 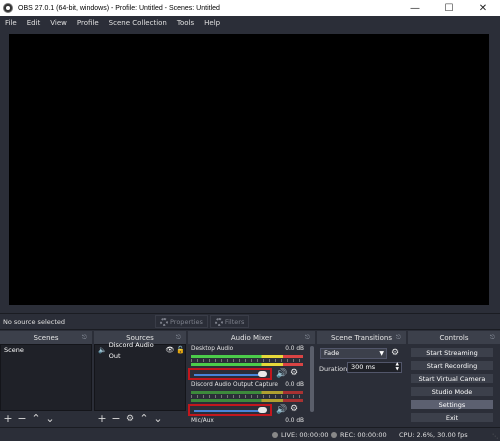 What do you see at coordinates (452, 404) in the screenshot?
I see `settings-button: Settings` at bounding box center [452, 404].